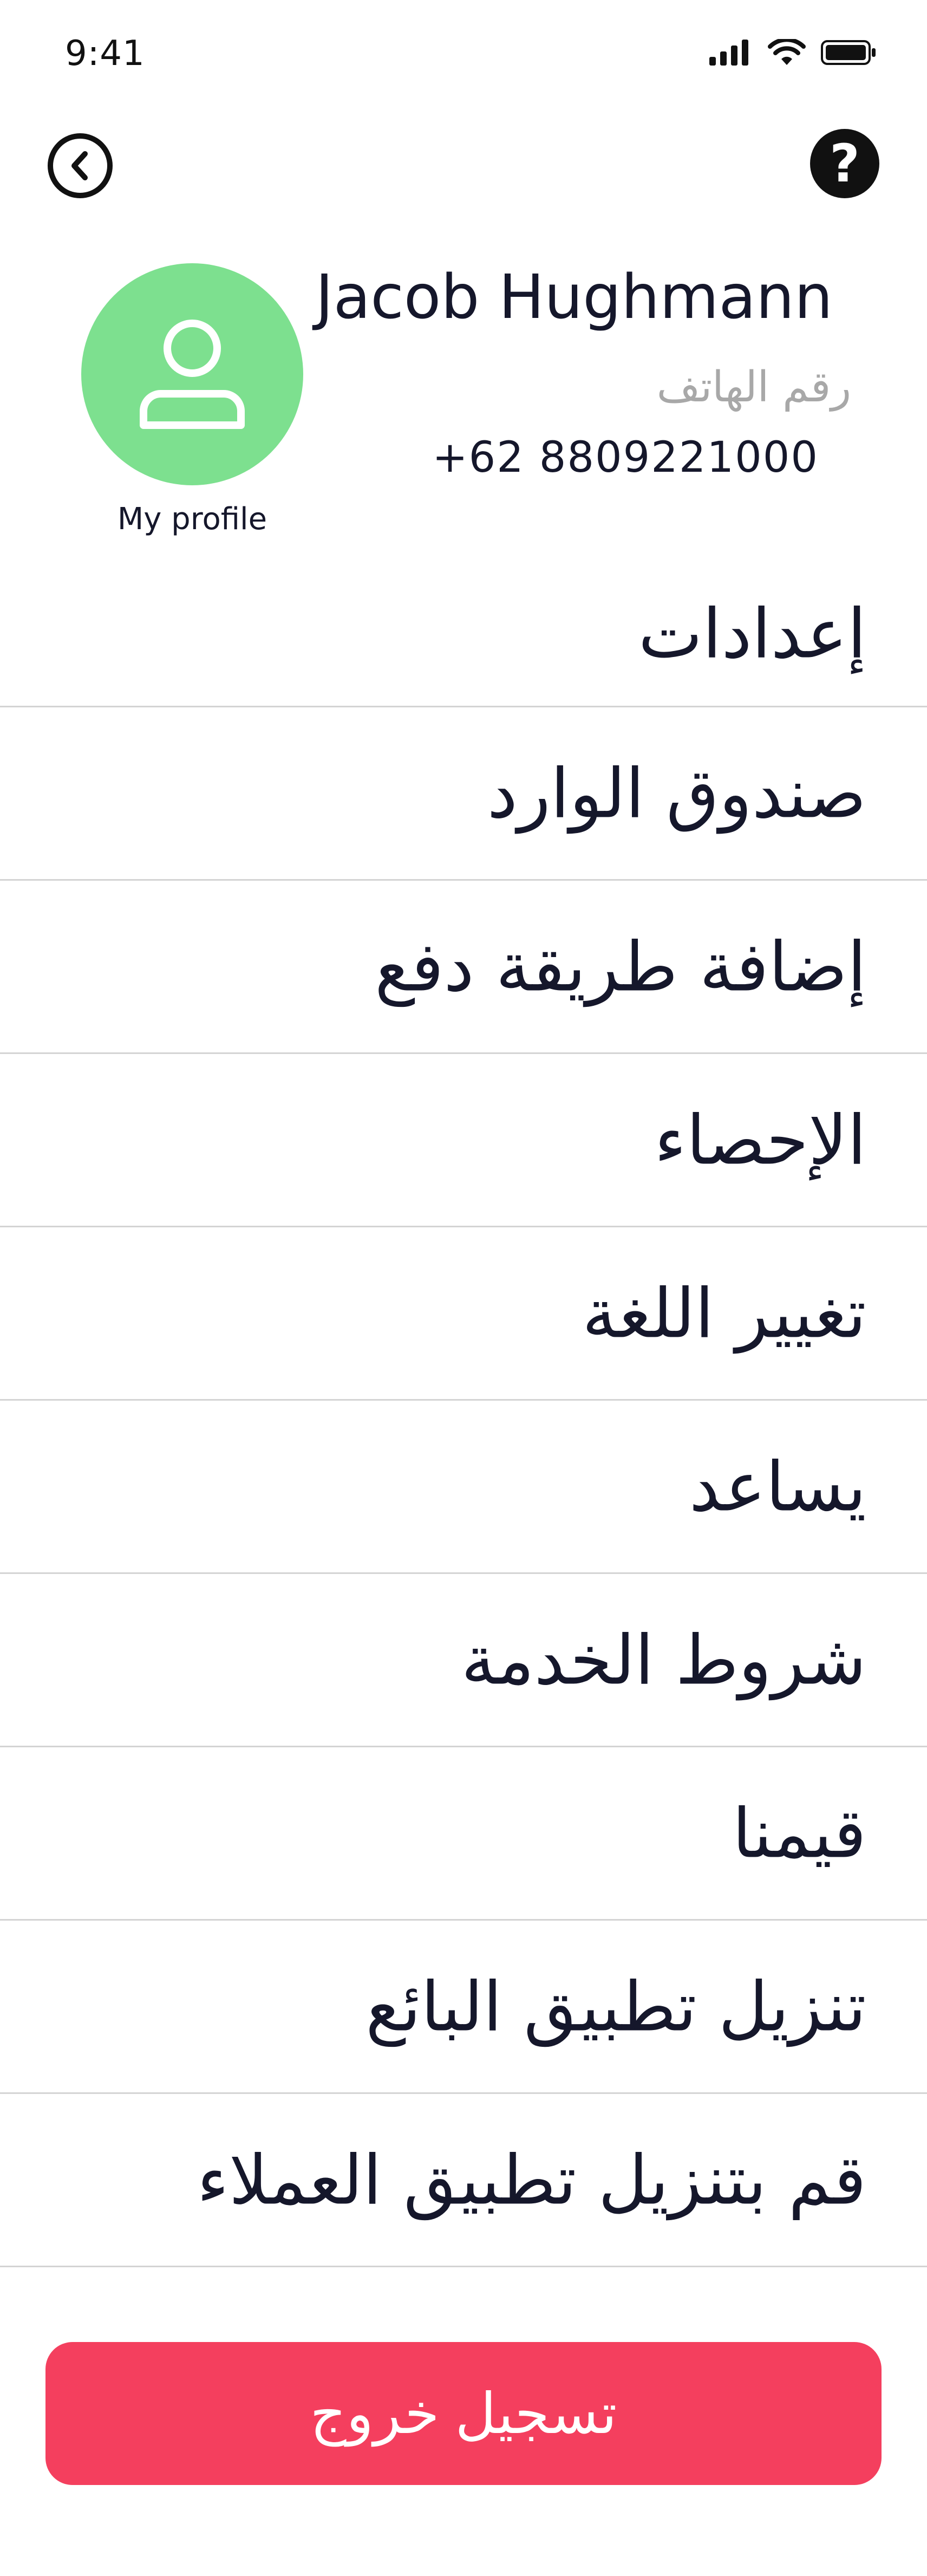 Image resolution: width=927 pixels, height=2576 pixels. What do you see at coordinates (615, 2006) in the screenshot?
I see `menu-item-label: تنزيل تطبيق البائع` at bounding box center [615, 2006].